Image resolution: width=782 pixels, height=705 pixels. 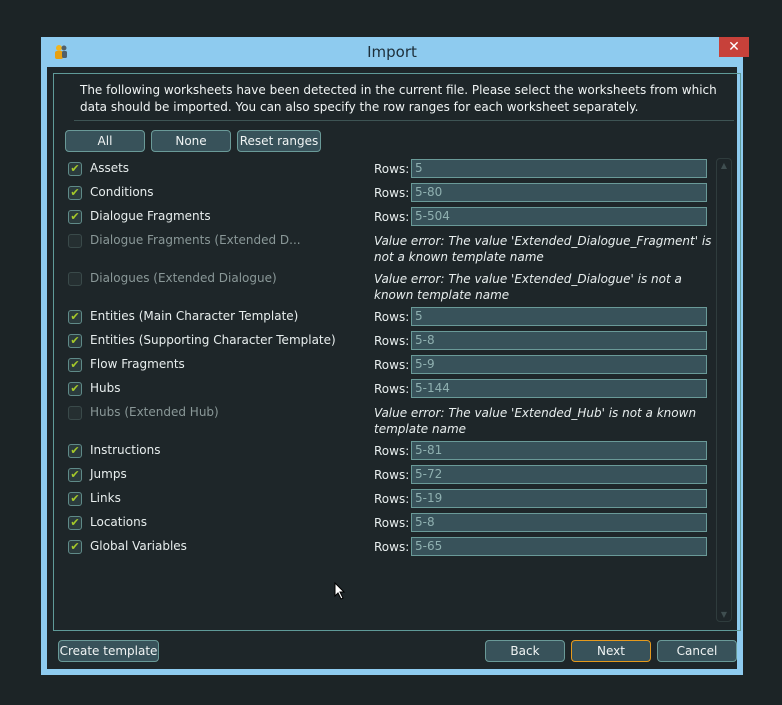 What do you see at coordinates (110, 168) in the screenshot?
I see `worksheet-name: Assets` at bounding box center [110, 168].